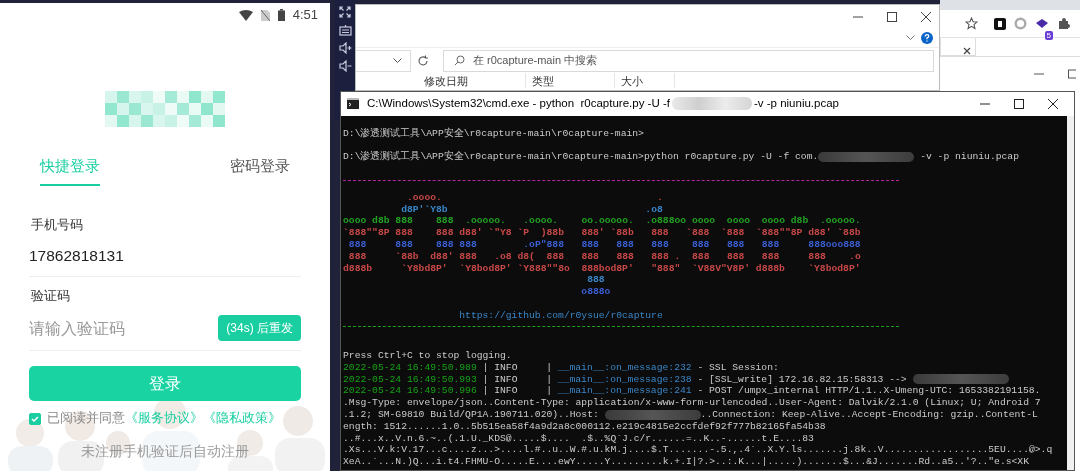 This screenshot has width=1080, height=471. Describe the element at coordinates (808, 233) in the screenshot. I see `ascii-art-text: `888""8P d88' `88b` at that location.